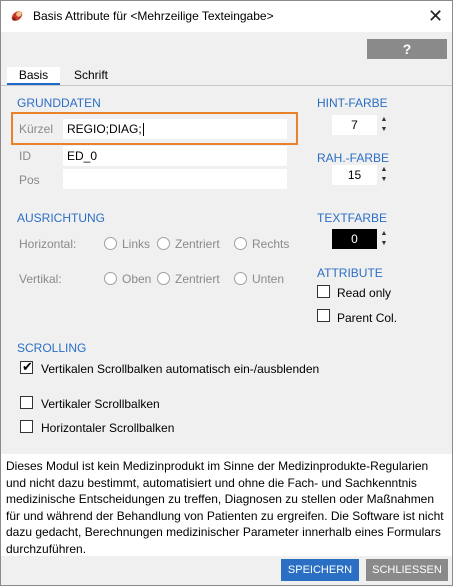  Describe the element at coordinates (143, 130) in the screenshot. I see `text-caret` at that location.